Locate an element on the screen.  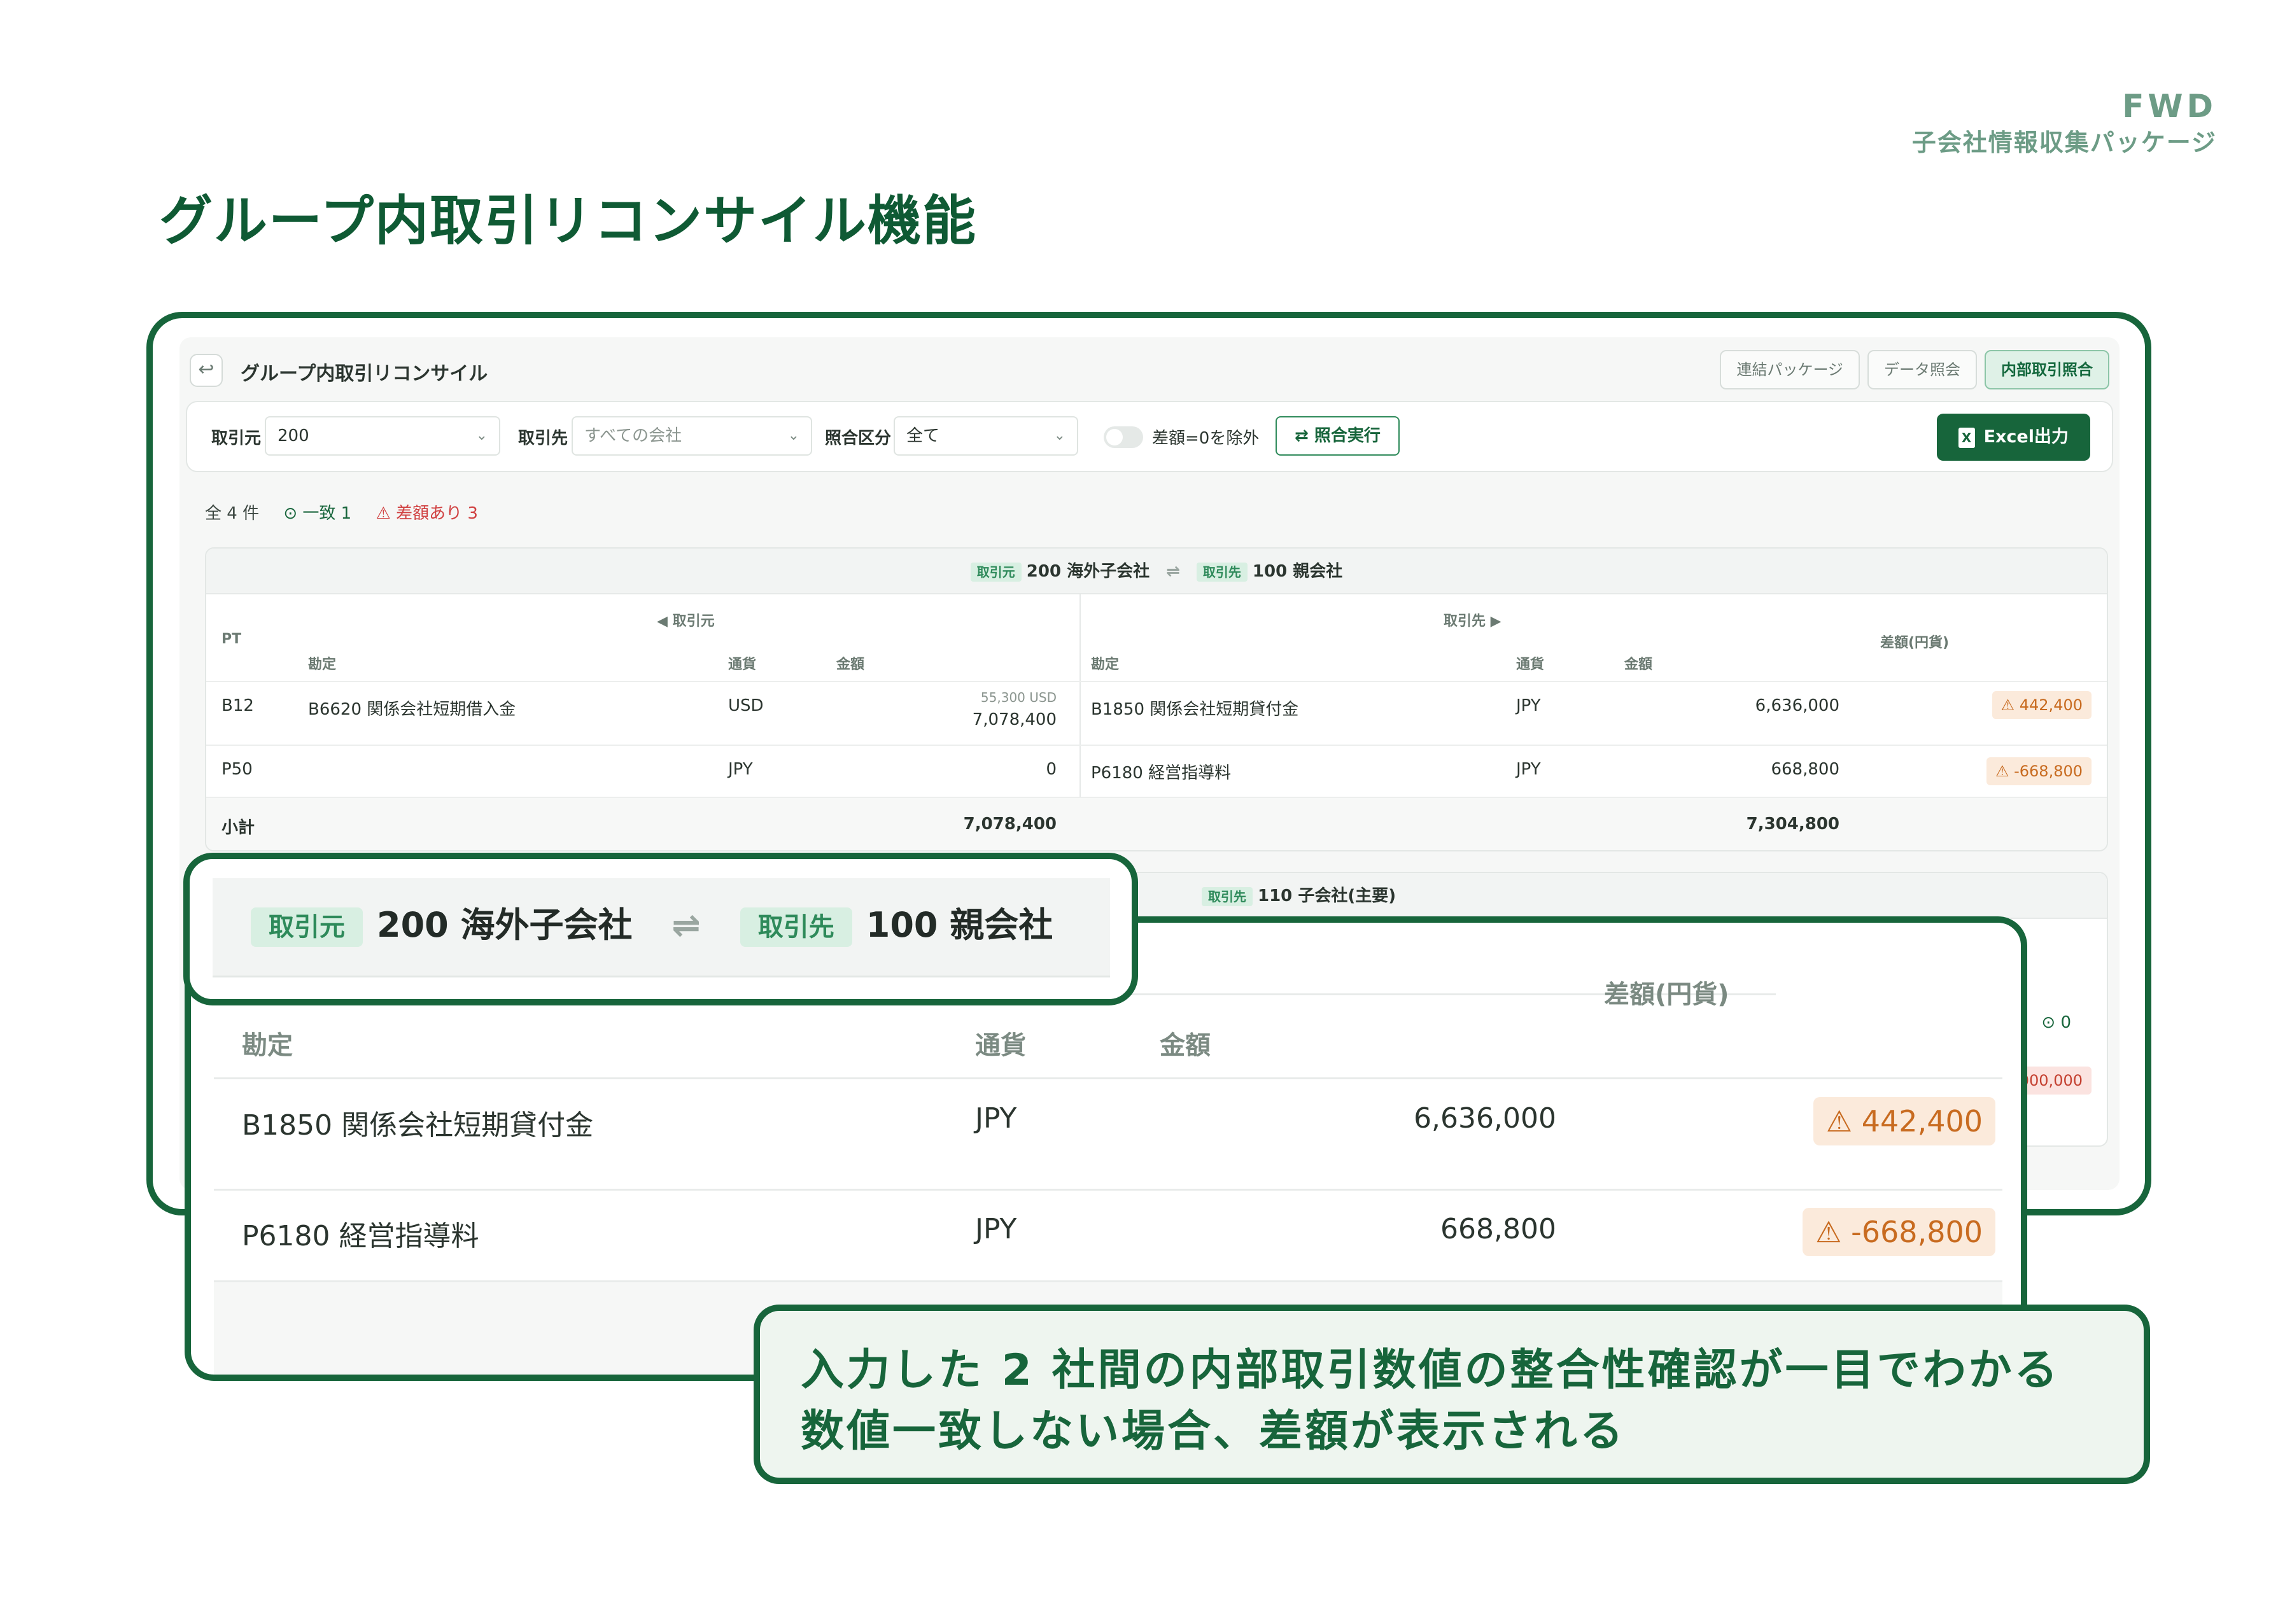
callout-line-2: 数値一致しない場合、差額が表示される is located at coordinates (1213, 1431).